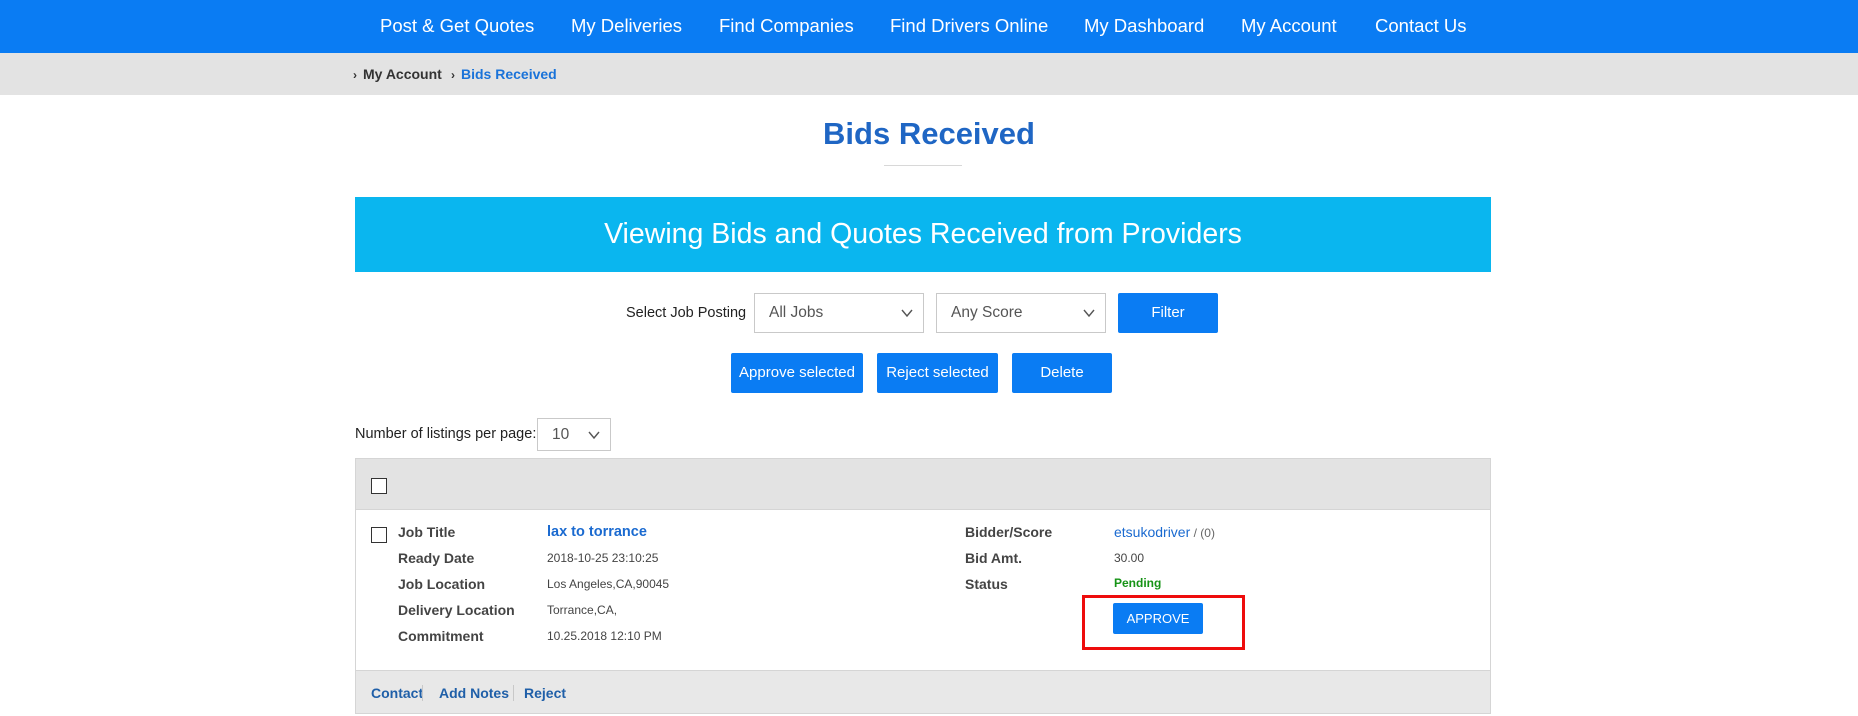 This screenshot has height=716, width=1858. Describe the element at coordinates (574, 434) in the screenshot. I see `per-page-select: 10` at that location.